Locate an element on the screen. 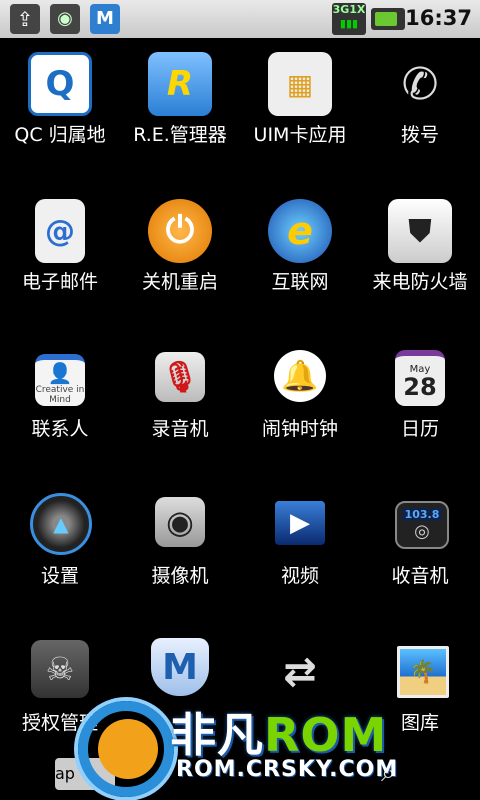 The height and width of the screenshot is (800, 480). m-app-icon: M is located at coordinates (105, 19).